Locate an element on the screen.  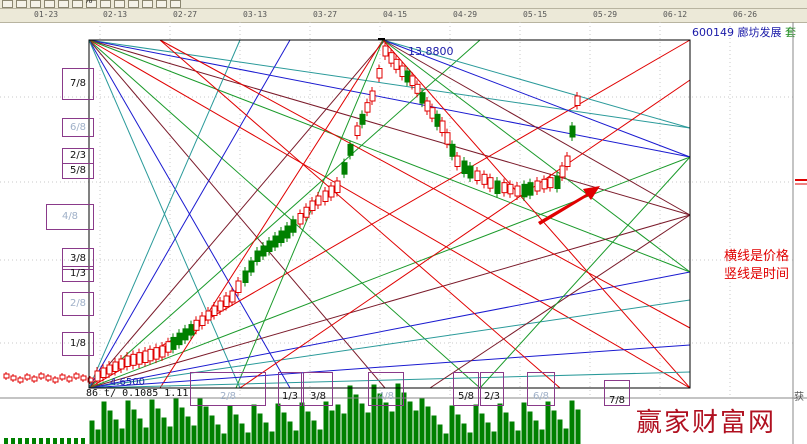
save-icon is located at coordinates (7, 4).